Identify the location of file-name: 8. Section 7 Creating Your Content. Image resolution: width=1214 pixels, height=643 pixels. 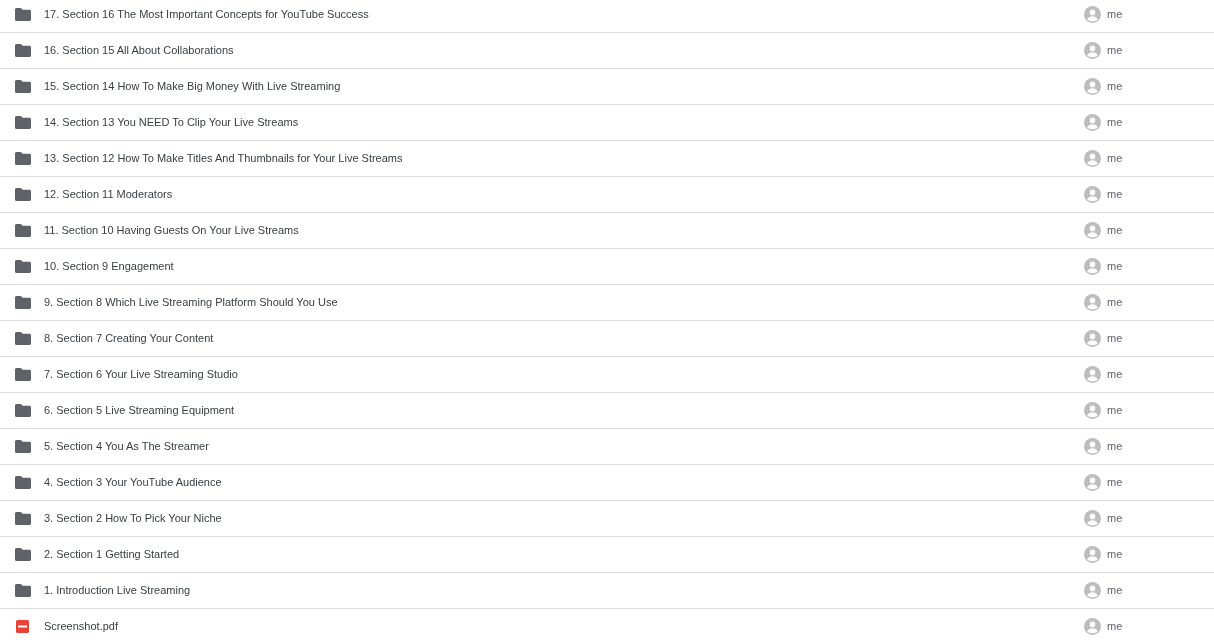
(564, 338).